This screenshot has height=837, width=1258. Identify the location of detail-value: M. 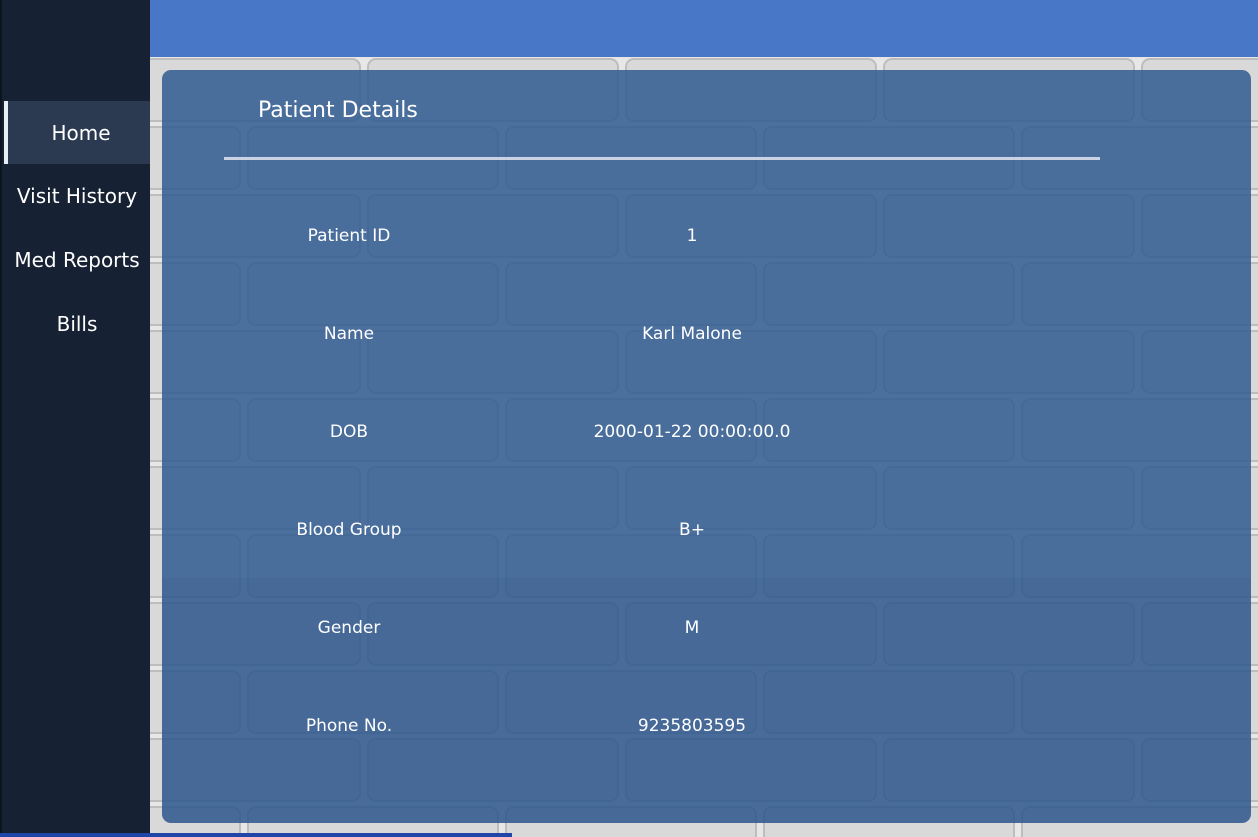
(692, 628).